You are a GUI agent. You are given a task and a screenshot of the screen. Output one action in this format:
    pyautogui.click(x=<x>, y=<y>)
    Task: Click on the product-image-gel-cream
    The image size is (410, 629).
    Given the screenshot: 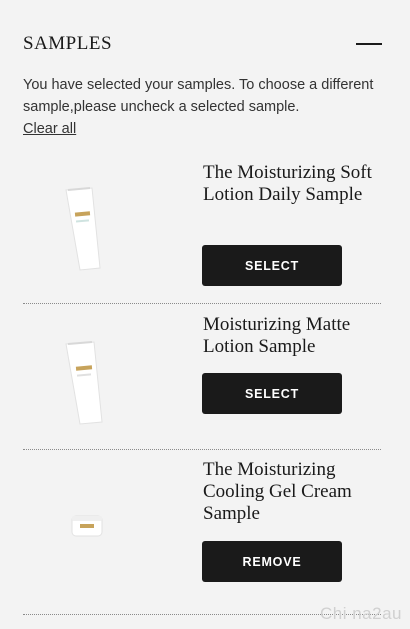 What is the action you would take?
    pyautogui.click(x=98, y=526)
    